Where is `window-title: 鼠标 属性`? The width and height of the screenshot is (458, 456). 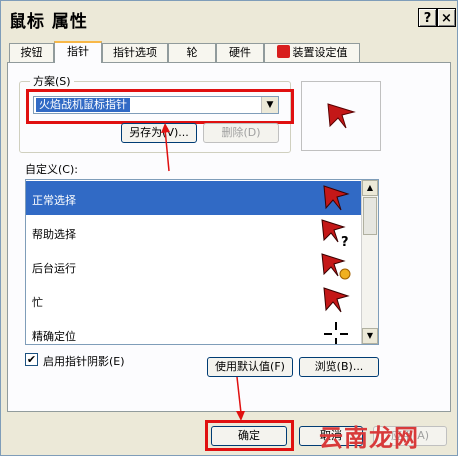 window-title: 鼠标 属性 is located at coordinates (48, 22).